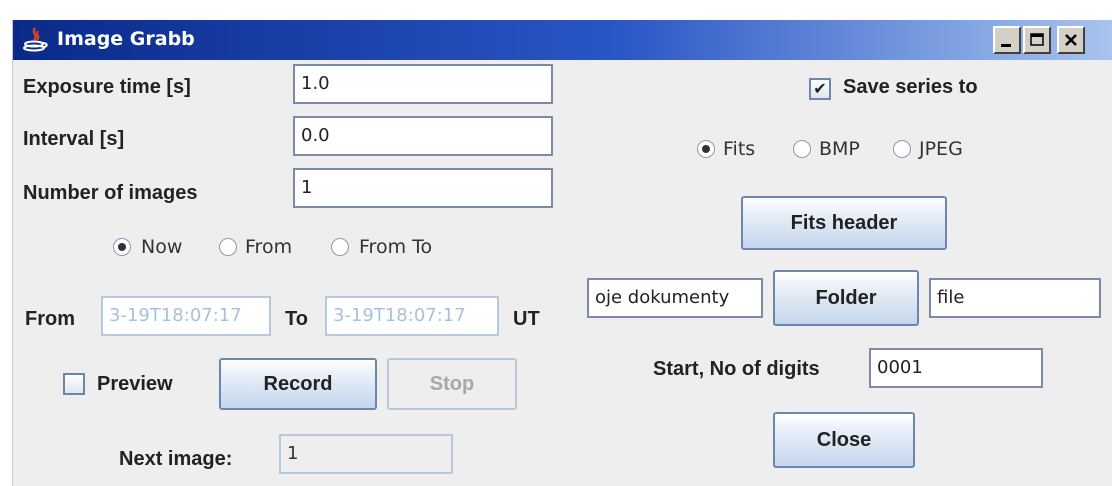  What do you see at coordinates (1006, 45) in the screenshot?
I see `minimize-icon` at bounding box center [1006, 45].